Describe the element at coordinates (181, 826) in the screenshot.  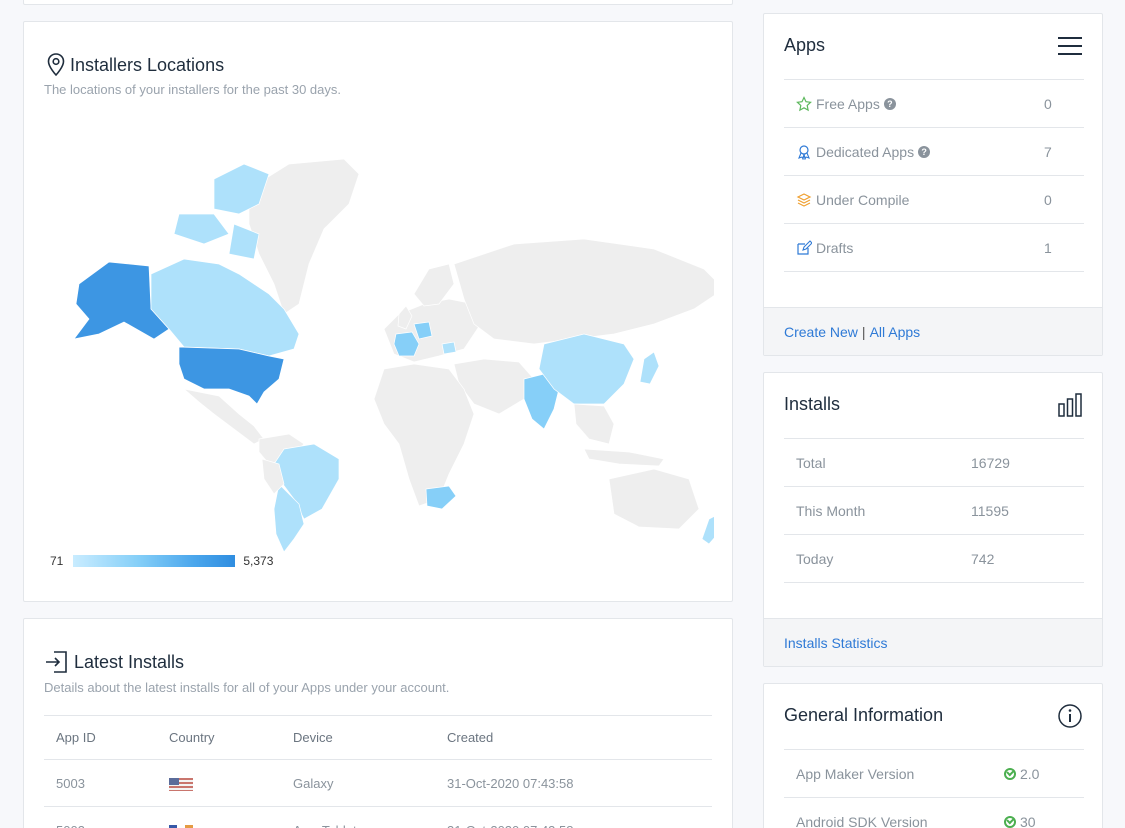
I see `in-flag-icon` at that location.